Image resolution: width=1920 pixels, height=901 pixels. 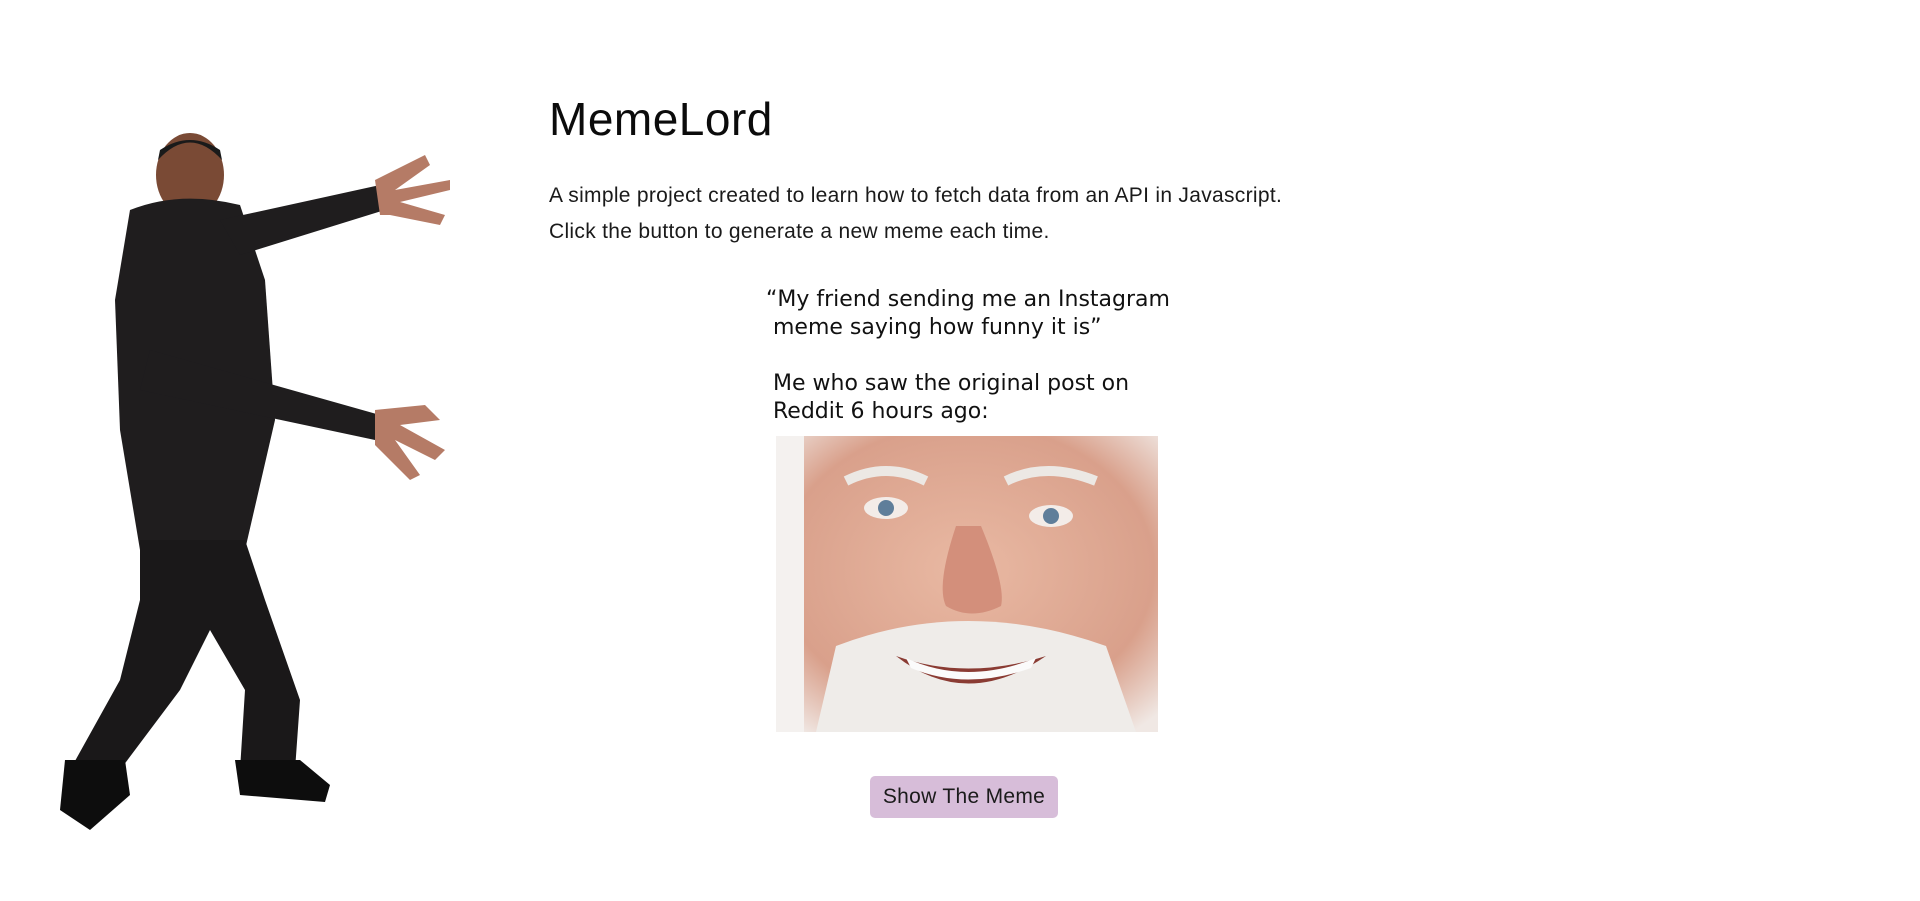 I want to click on meme-caption-line: meme saying how funny it is”, so click(x=934, y=327).